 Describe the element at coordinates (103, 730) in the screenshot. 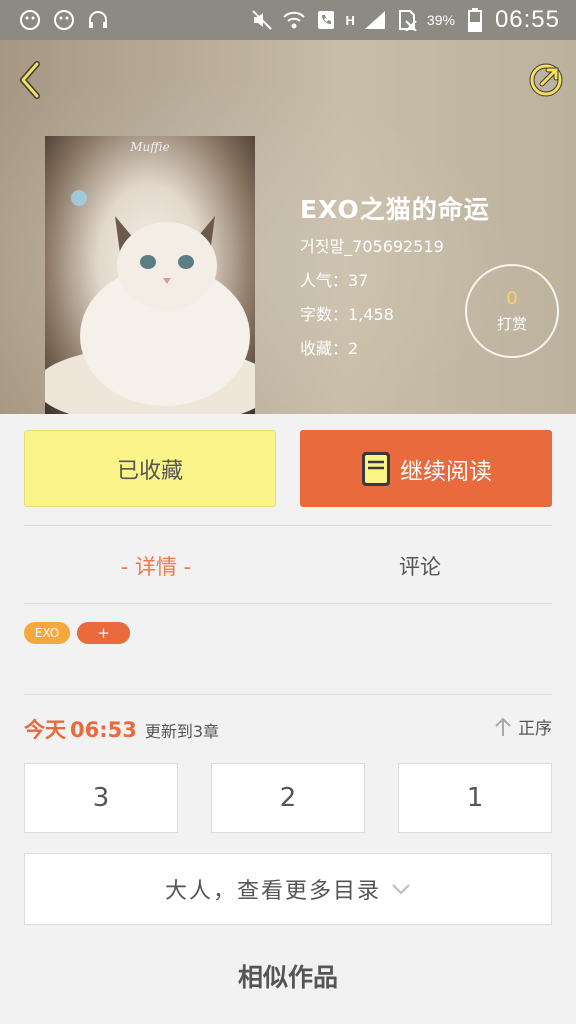

I see `update-time: 06:53` at that location.